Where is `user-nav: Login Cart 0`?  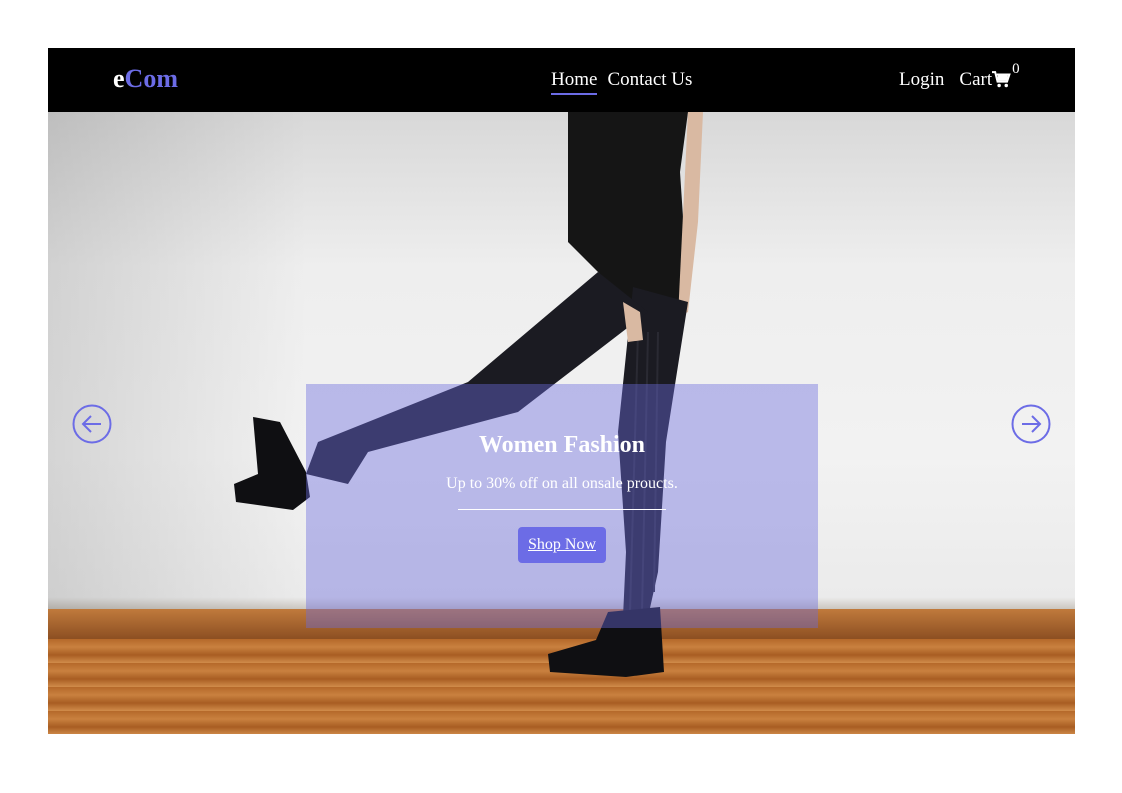
user-nav: Login Cart 0 is located at coordinates (959, 77).